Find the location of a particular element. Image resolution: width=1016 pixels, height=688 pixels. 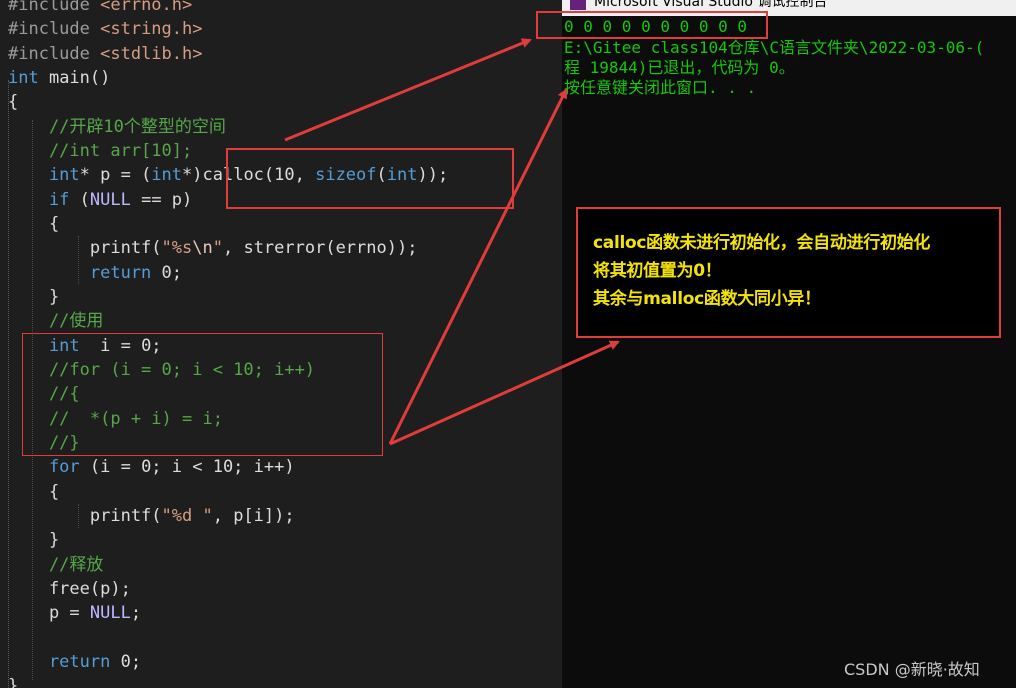

code-line: //使用 is located at coordinates (55, 321).